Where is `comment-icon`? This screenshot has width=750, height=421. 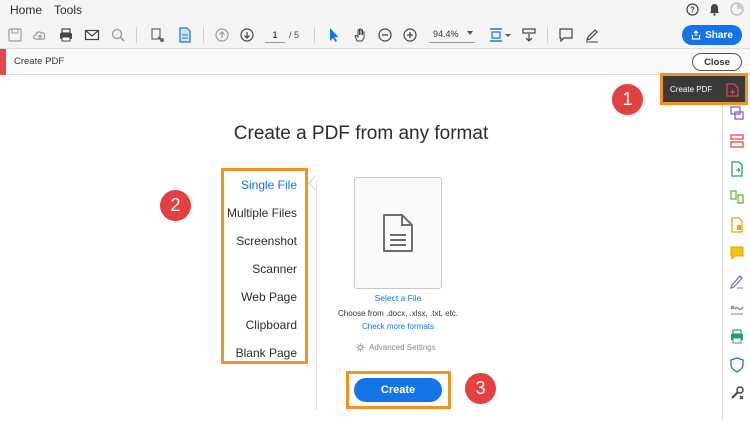 comment-icon is located at coordinates (566, 35).